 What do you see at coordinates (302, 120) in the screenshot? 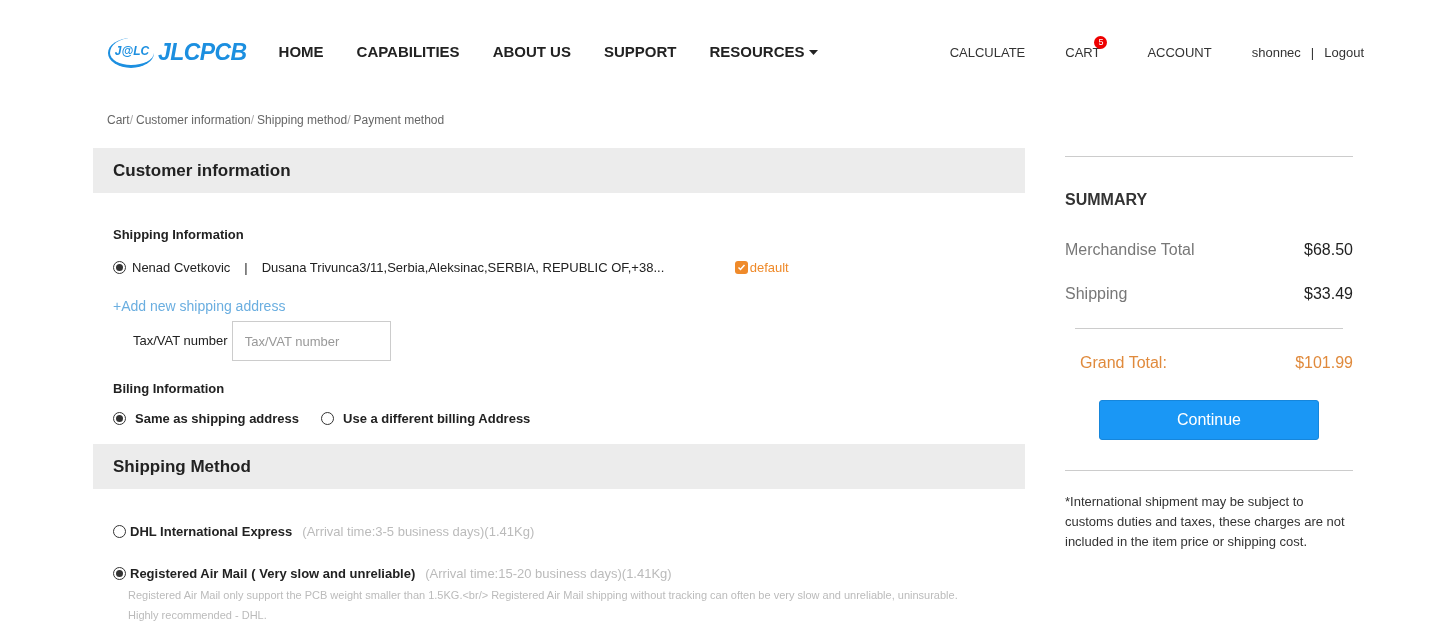
I see `breadcrumb-link: Shipping method` at bounding box center [302, 120].